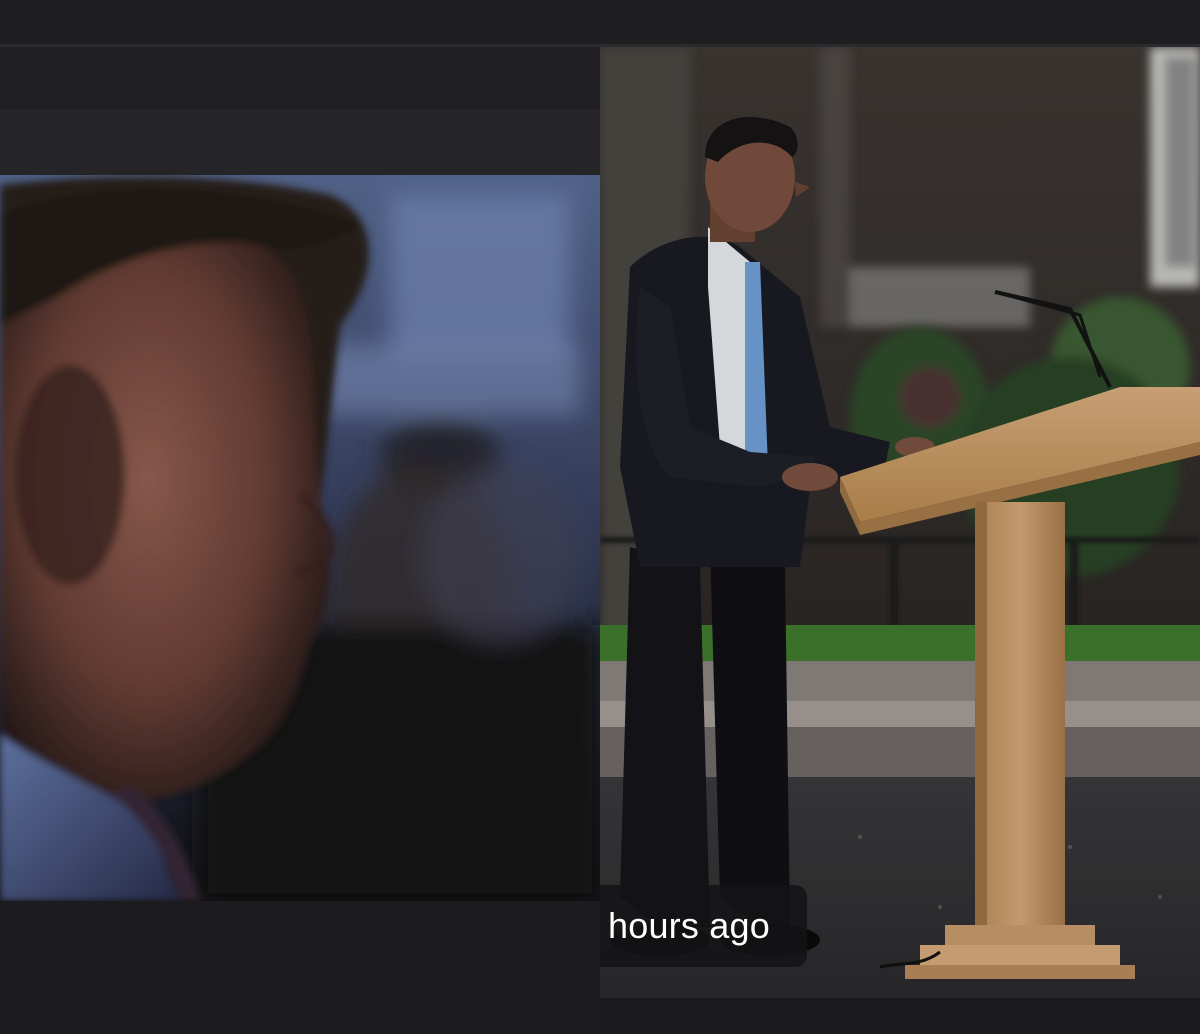  I want to click on left-card-header-bar, so click(300, 78).